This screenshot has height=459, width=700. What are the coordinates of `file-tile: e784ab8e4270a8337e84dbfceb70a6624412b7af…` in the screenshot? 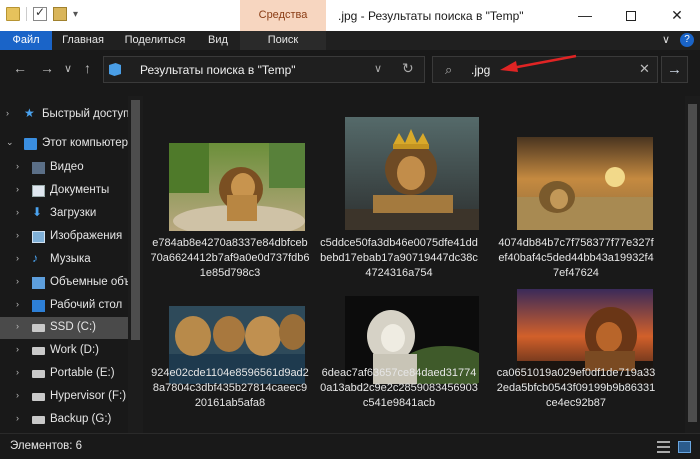 It's located at (230, 197).